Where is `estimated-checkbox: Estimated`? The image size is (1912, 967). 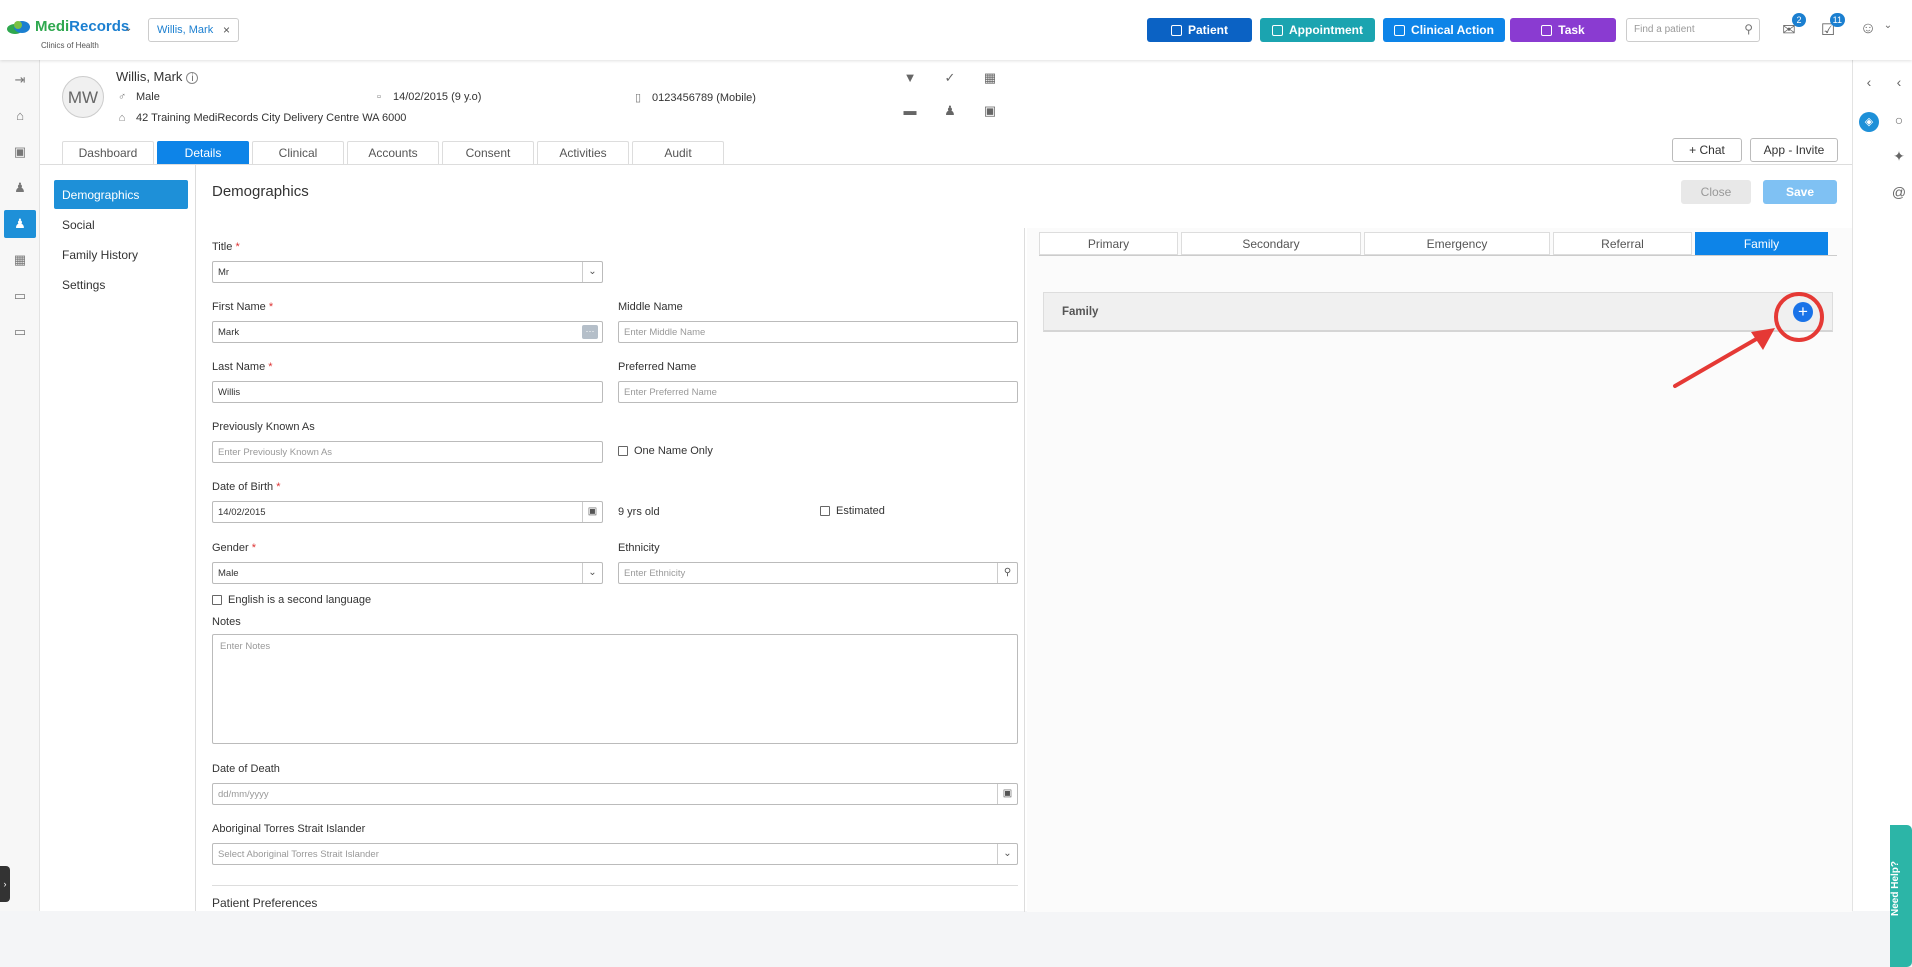
estimated-checkbox: Estimated is located at coordinates (852, 511).